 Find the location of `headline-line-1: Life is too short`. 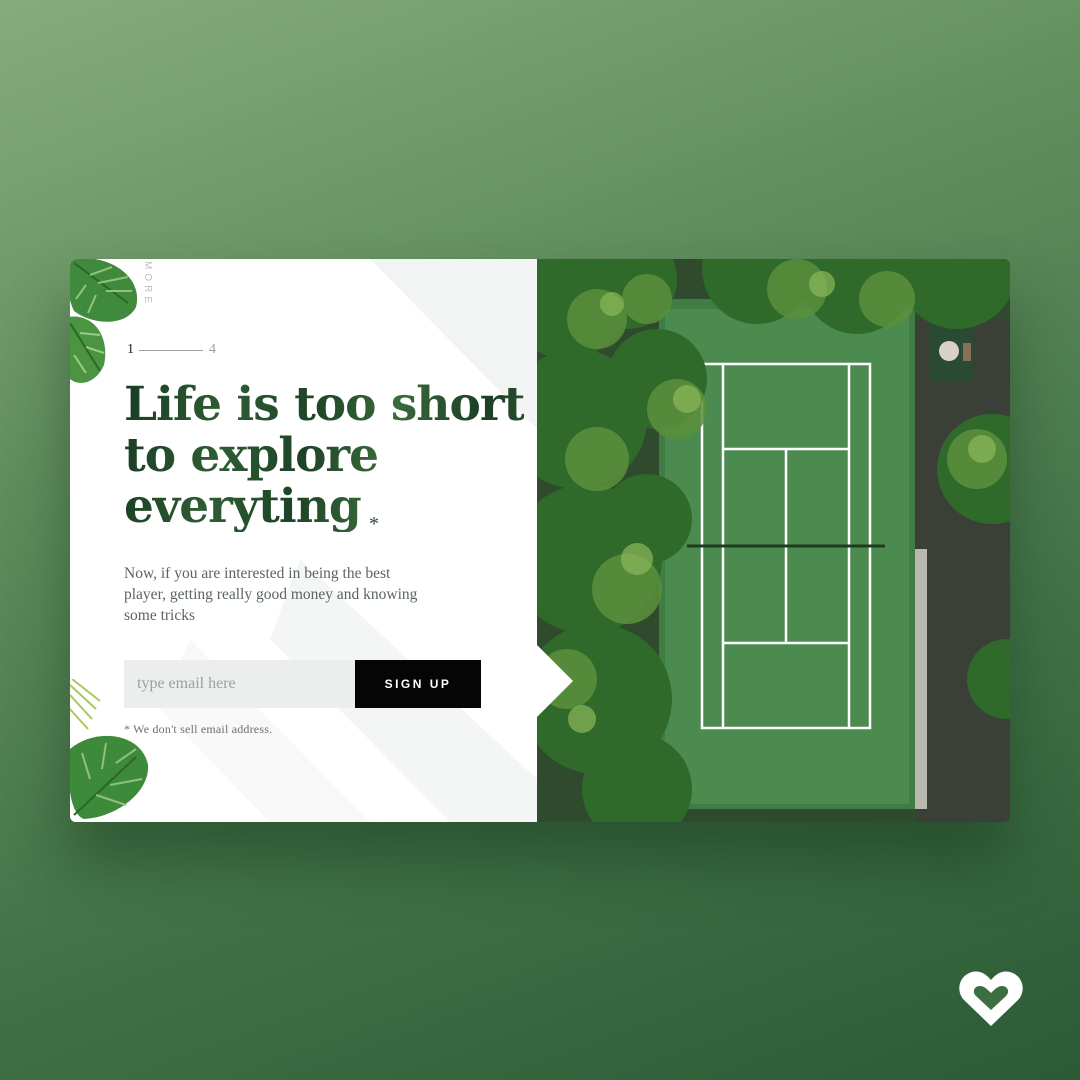

headline-line-1: Life is too short is located at coordinates (324, 404).